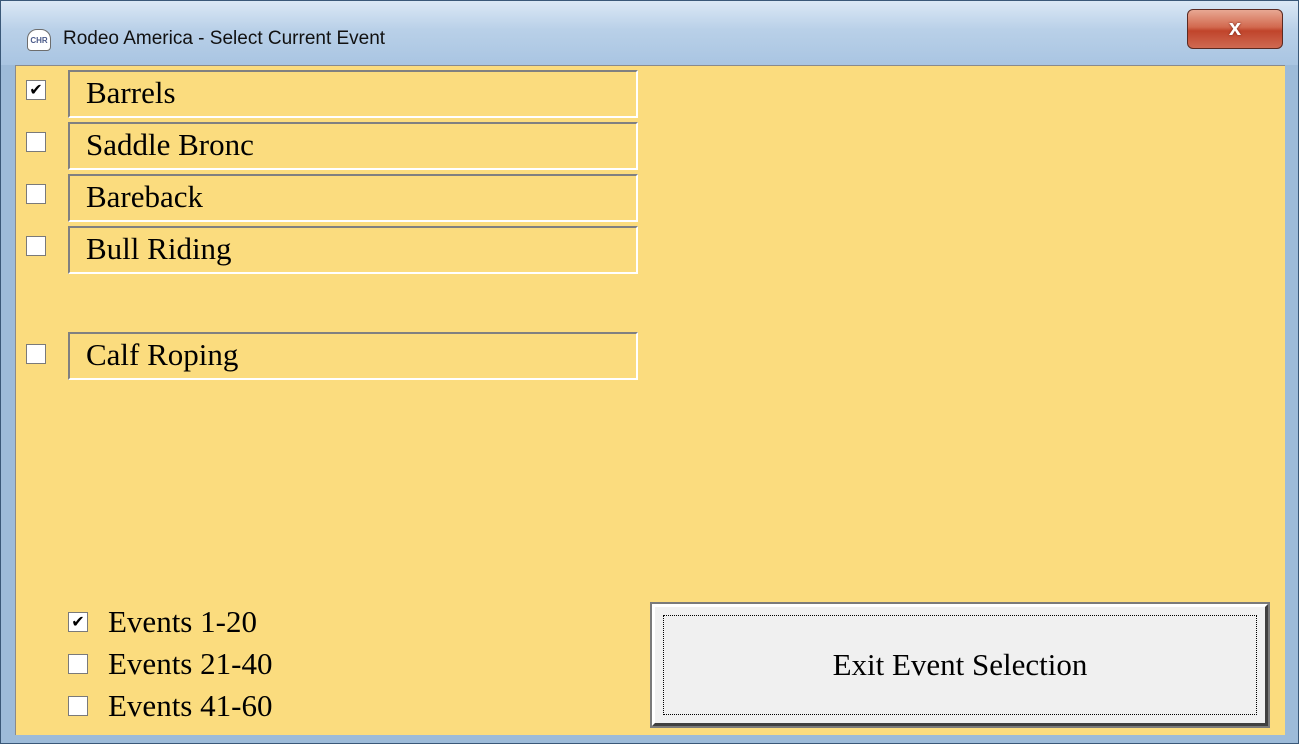  I want to click on range-checkbox-1-20: ✔, so click(78, 622).